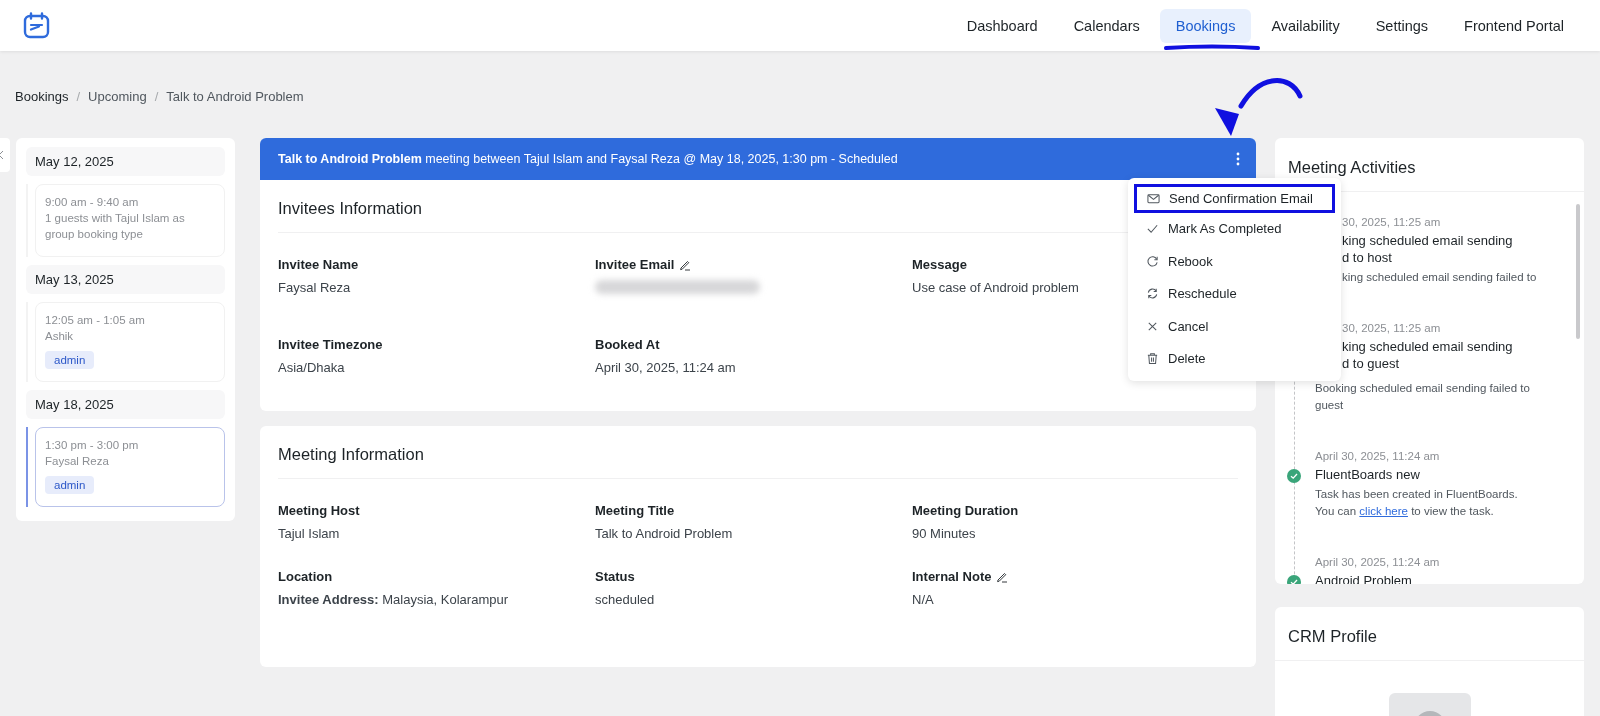 The height and width of the screenshot is (716, 1600). Describe the element at coordinates (117, 96) in the screenshot. I see `breadcrumb-link: Upcoming` at that location.